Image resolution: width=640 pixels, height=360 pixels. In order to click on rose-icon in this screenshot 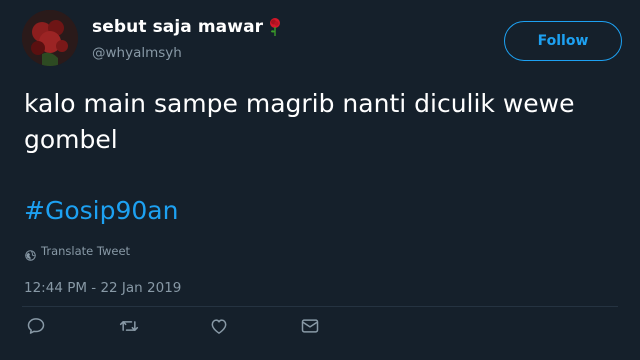, I will do `click(275, 27)`.